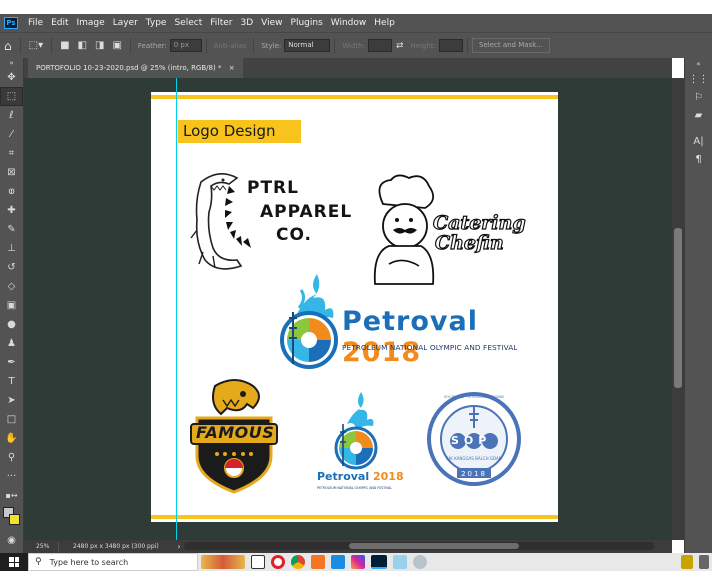 The width and height of the screenshot is (712, 571). What do you see at coordinates (687, 562) in the screenshot?
I see `system-tray-icon` at bounding box center [687, 562].